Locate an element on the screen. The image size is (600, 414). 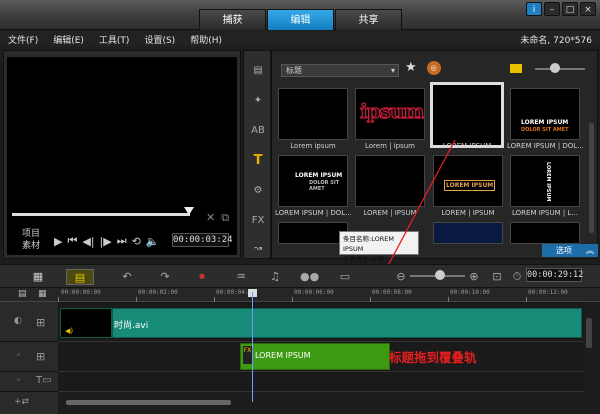
volume-icon: 🔈 is located at coordinates (153, 241).